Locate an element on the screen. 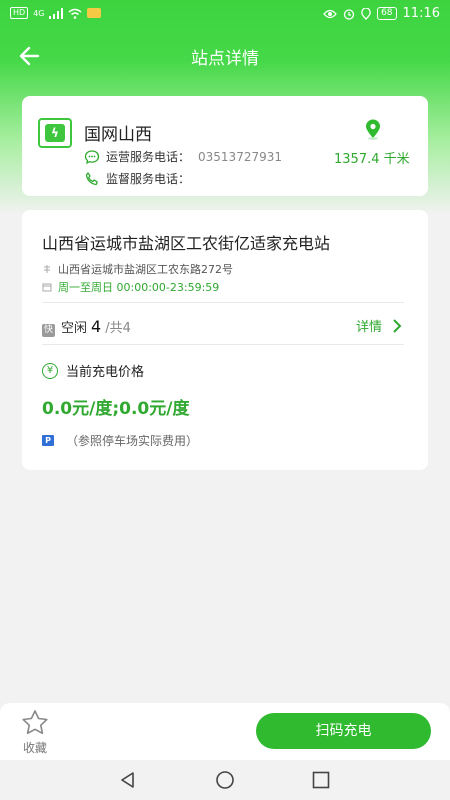  price-label: 当前充电价格 is located at coordinates (105, 372).